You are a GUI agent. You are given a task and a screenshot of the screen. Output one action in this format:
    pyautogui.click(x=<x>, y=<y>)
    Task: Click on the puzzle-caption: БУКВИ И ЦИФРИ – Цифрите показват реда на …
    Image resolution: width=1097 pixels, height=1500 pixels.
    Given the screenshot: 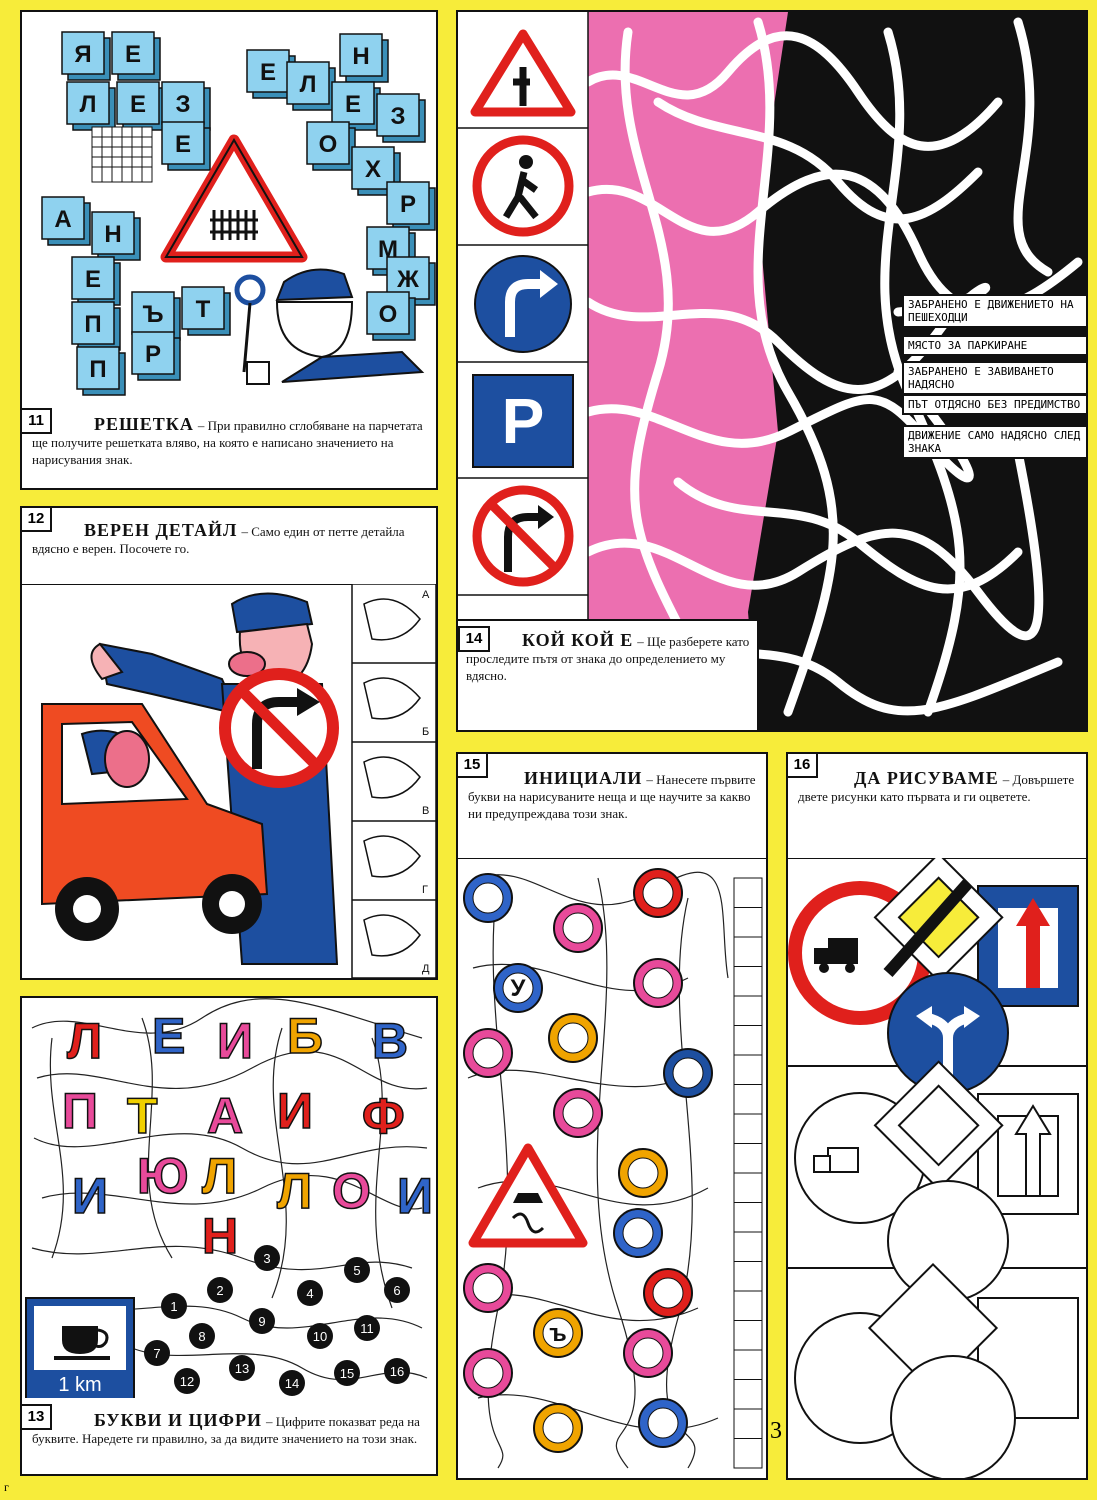 What is the action you would take?
    pyautogui.click(x=231, y=1429)
    